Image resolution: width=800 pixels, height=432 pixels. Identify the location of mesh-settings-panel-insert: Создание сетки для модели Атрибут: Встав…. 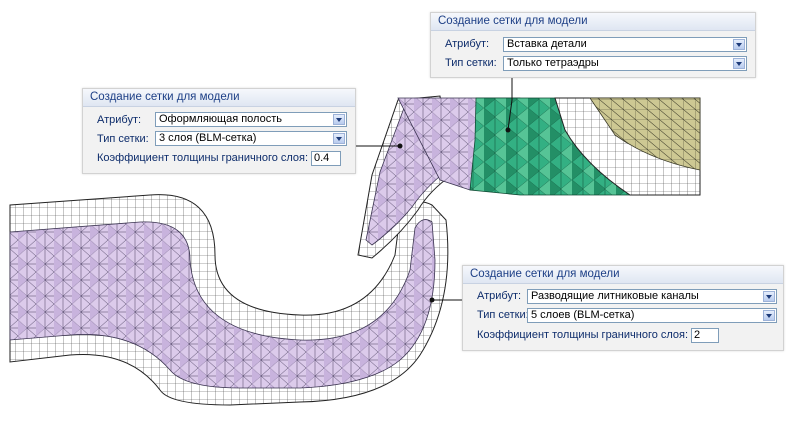
(593, 45).